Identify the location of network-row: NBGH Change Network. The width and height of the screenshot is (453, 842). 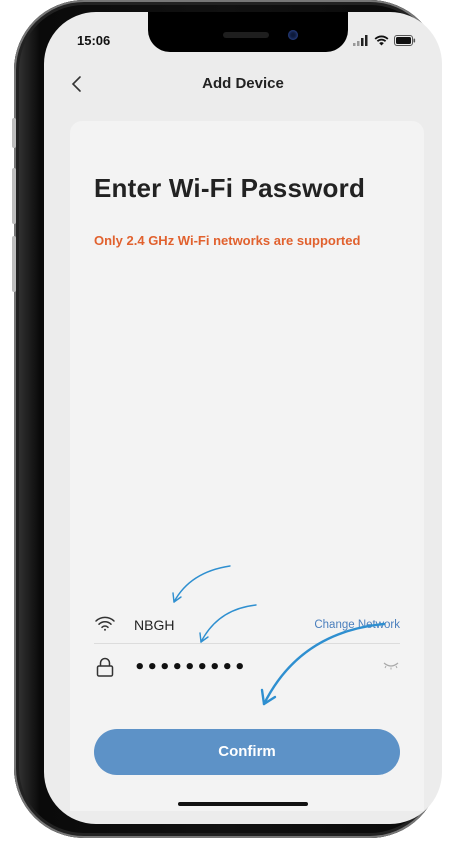
(247, 624).